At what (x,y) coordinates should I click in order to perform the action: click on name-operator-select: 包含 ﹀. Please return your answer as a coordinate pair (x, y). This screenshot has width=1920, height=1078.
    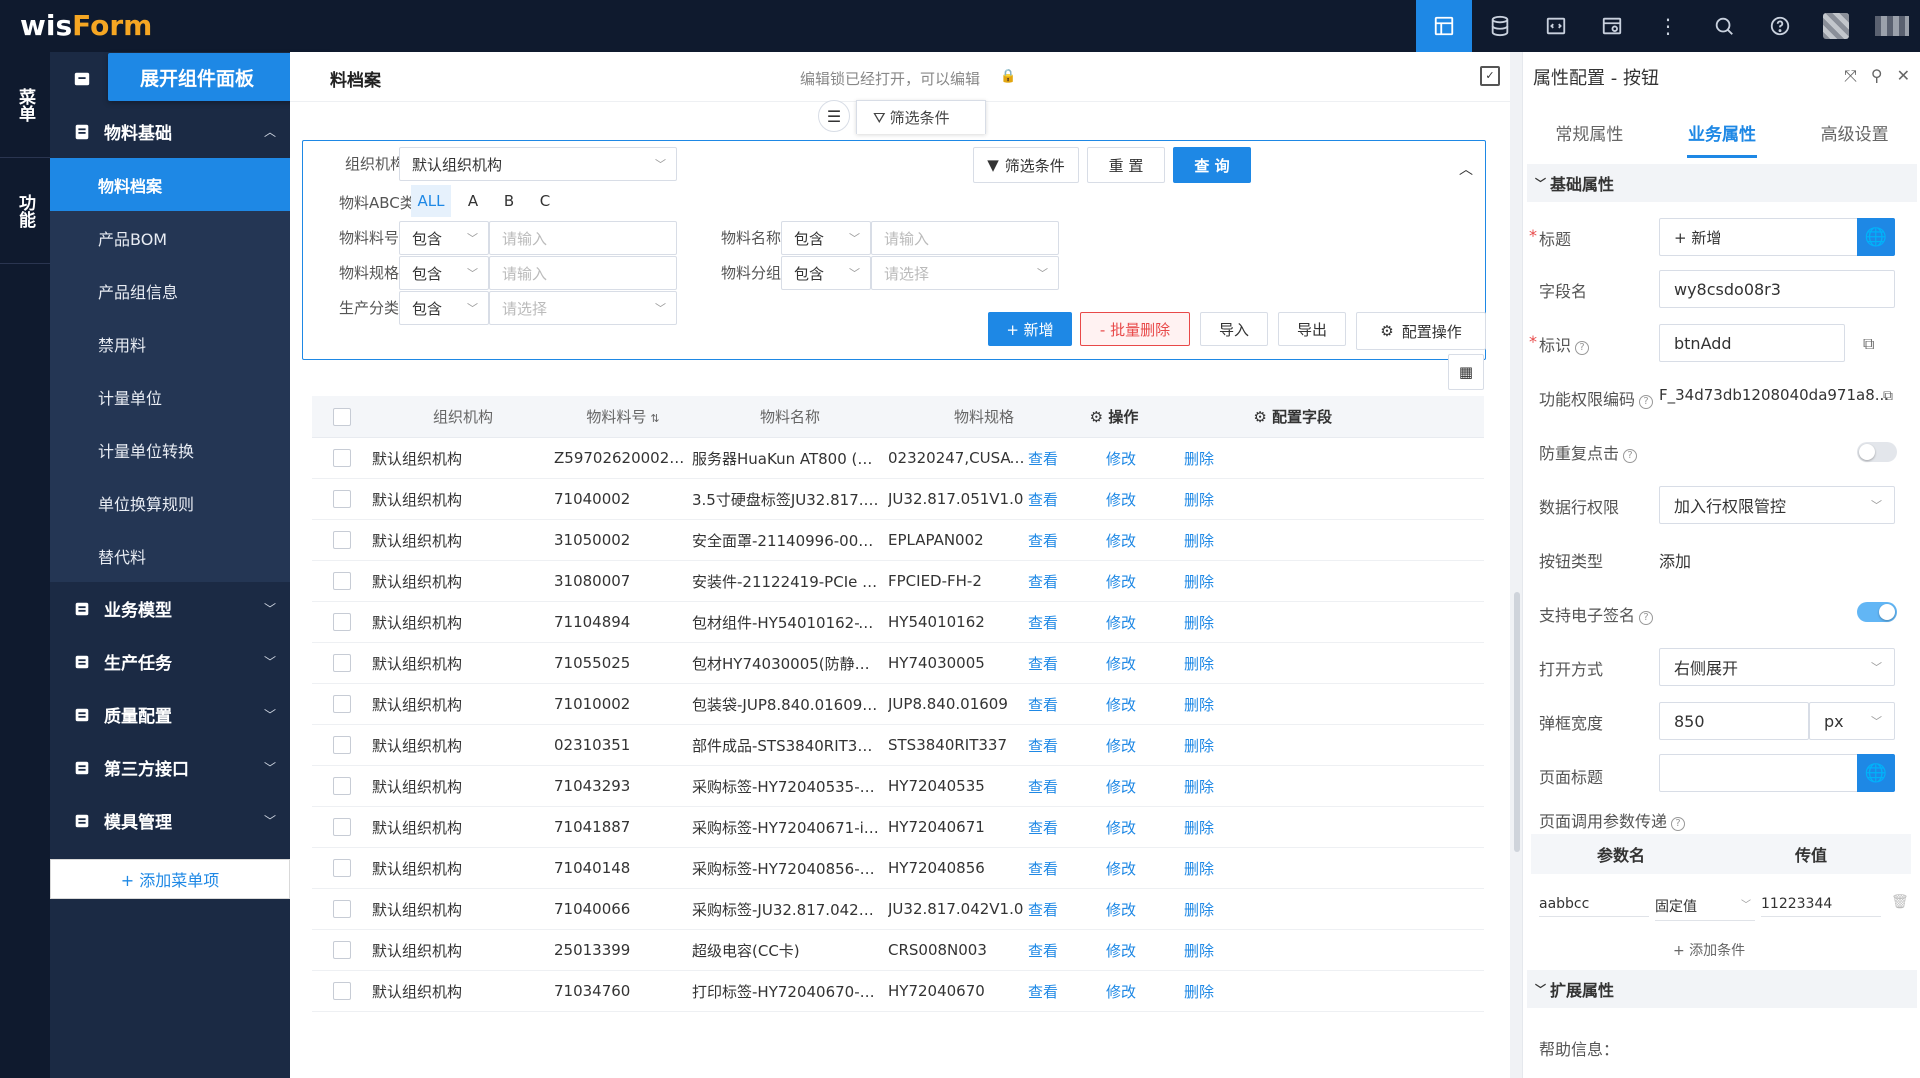
    Looking at the image, I should click on (826, 238).